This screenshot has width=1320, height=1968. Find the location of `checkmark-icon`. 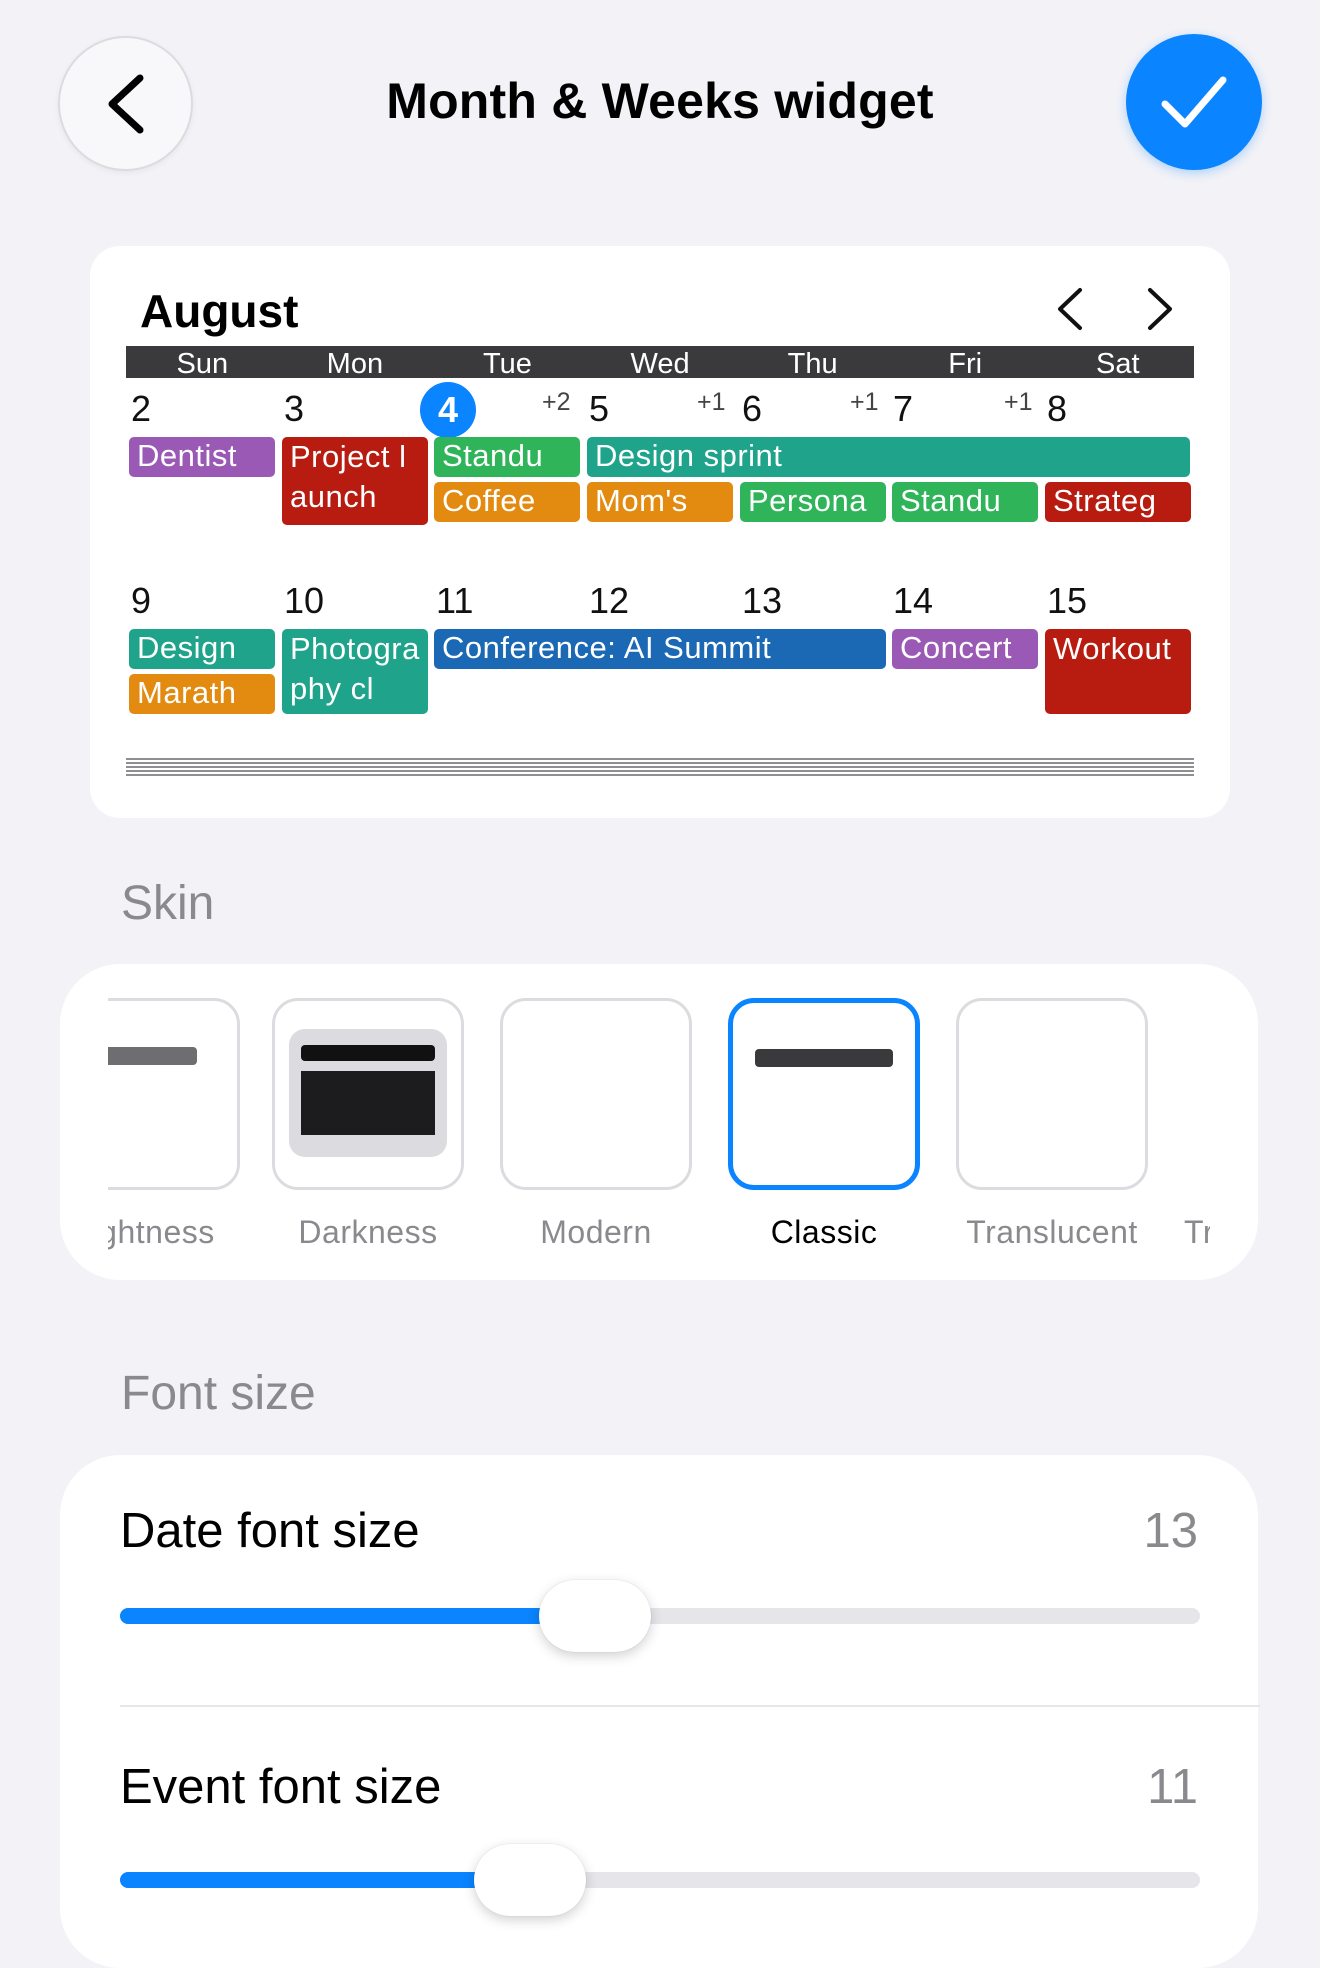

checkmark-icon is located at coordinates (1194, 102).